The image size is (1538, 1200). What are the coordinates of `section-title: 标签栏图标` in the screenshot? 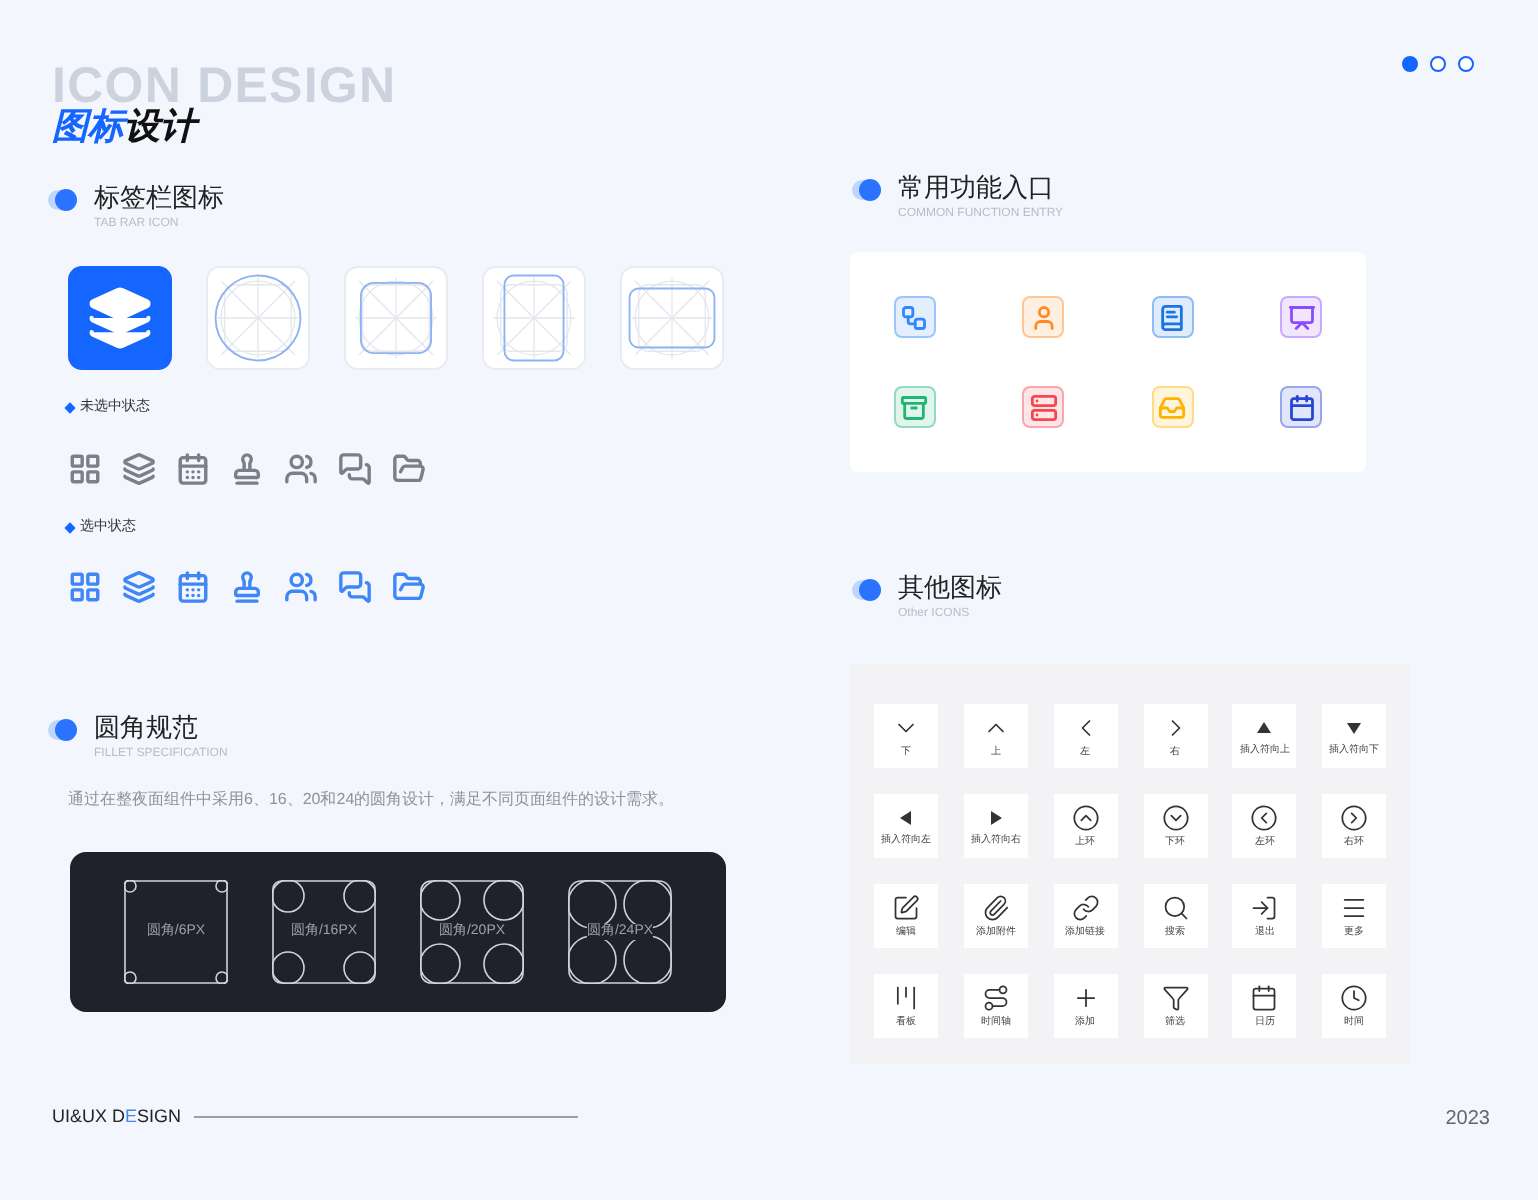 It's located at (159, 198).